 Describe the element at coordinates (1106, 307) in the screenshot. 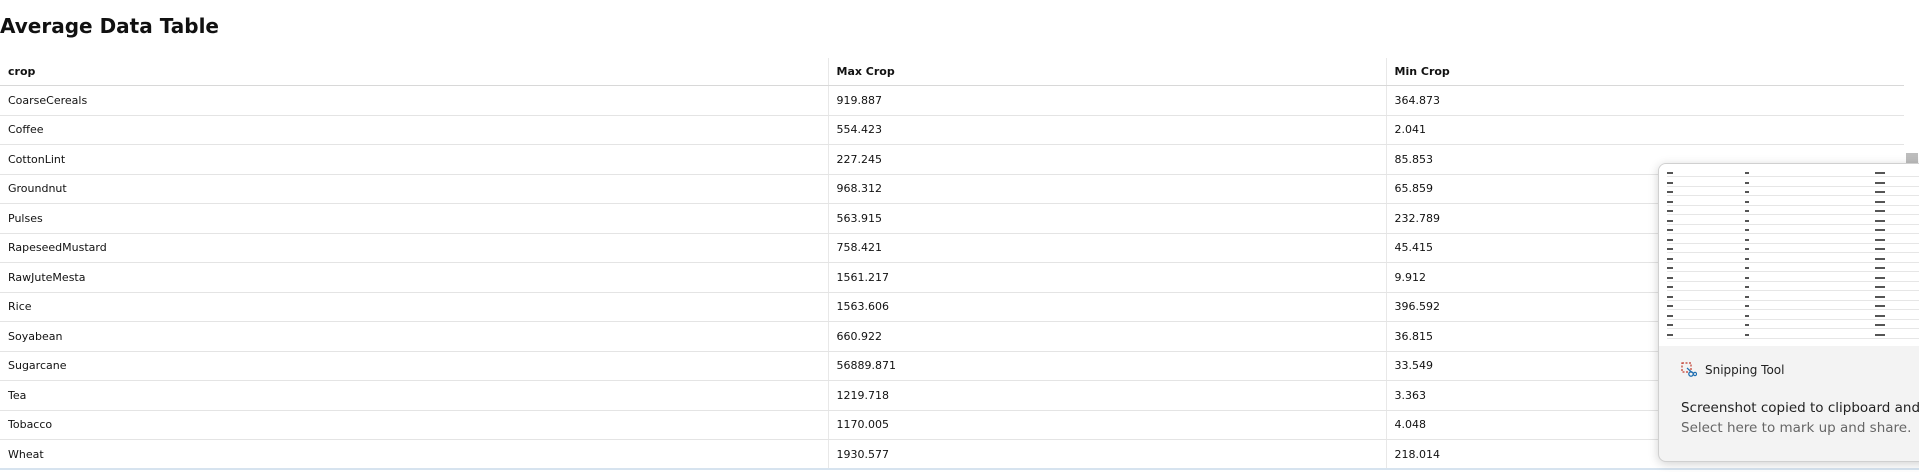

I see `max-crop-cell: 1563.606` at that location.